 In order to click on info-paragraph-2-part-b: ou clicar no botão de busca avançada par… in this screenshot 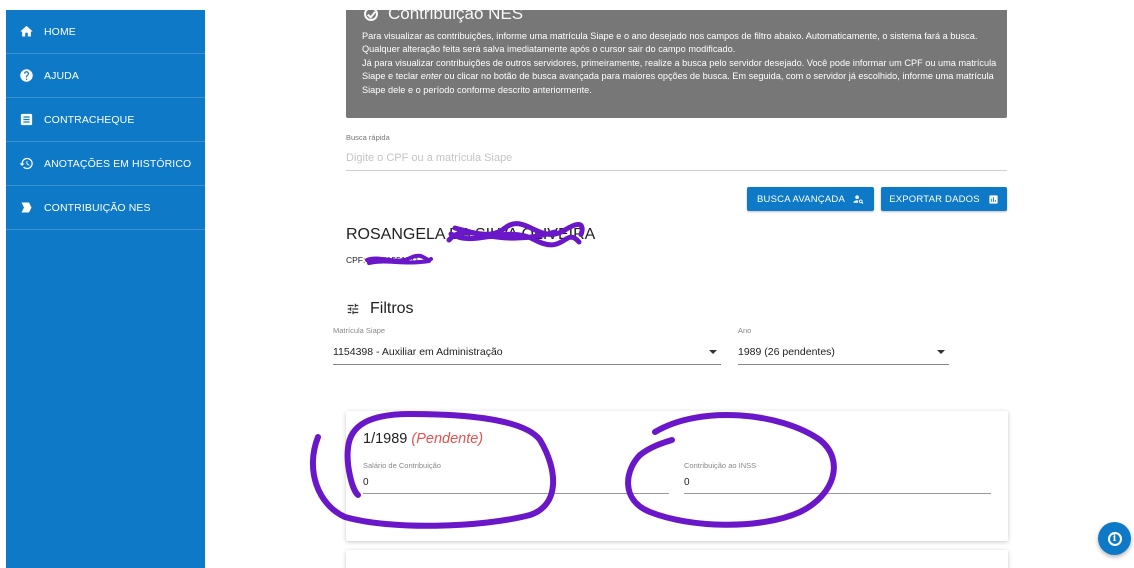, I will do `click(678, 83)`.